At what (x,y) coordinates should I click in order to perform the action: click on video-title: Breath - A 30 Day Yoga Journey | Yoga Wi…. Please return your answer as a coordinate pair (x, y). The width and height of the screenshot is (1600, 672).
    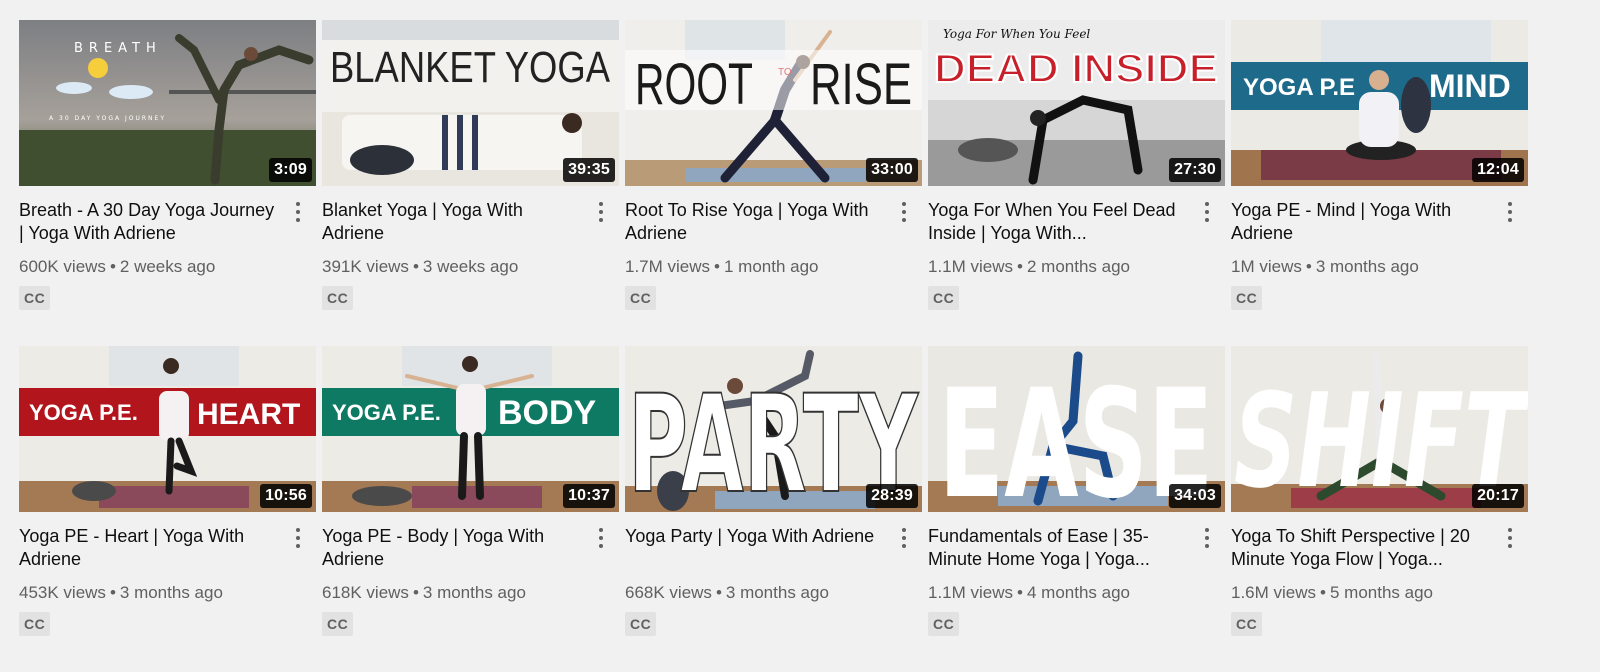
    Looking at the image, I should click on (150, 222).